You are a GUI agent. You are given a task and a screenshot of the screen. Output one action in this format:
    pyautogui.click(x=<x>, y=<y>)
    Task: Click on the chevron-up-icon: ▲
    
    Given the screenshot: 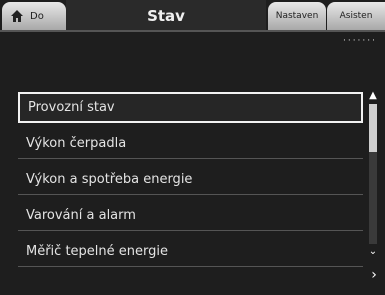 What is the action you would take?
    pyautogui.click(x=373, y=96)
    